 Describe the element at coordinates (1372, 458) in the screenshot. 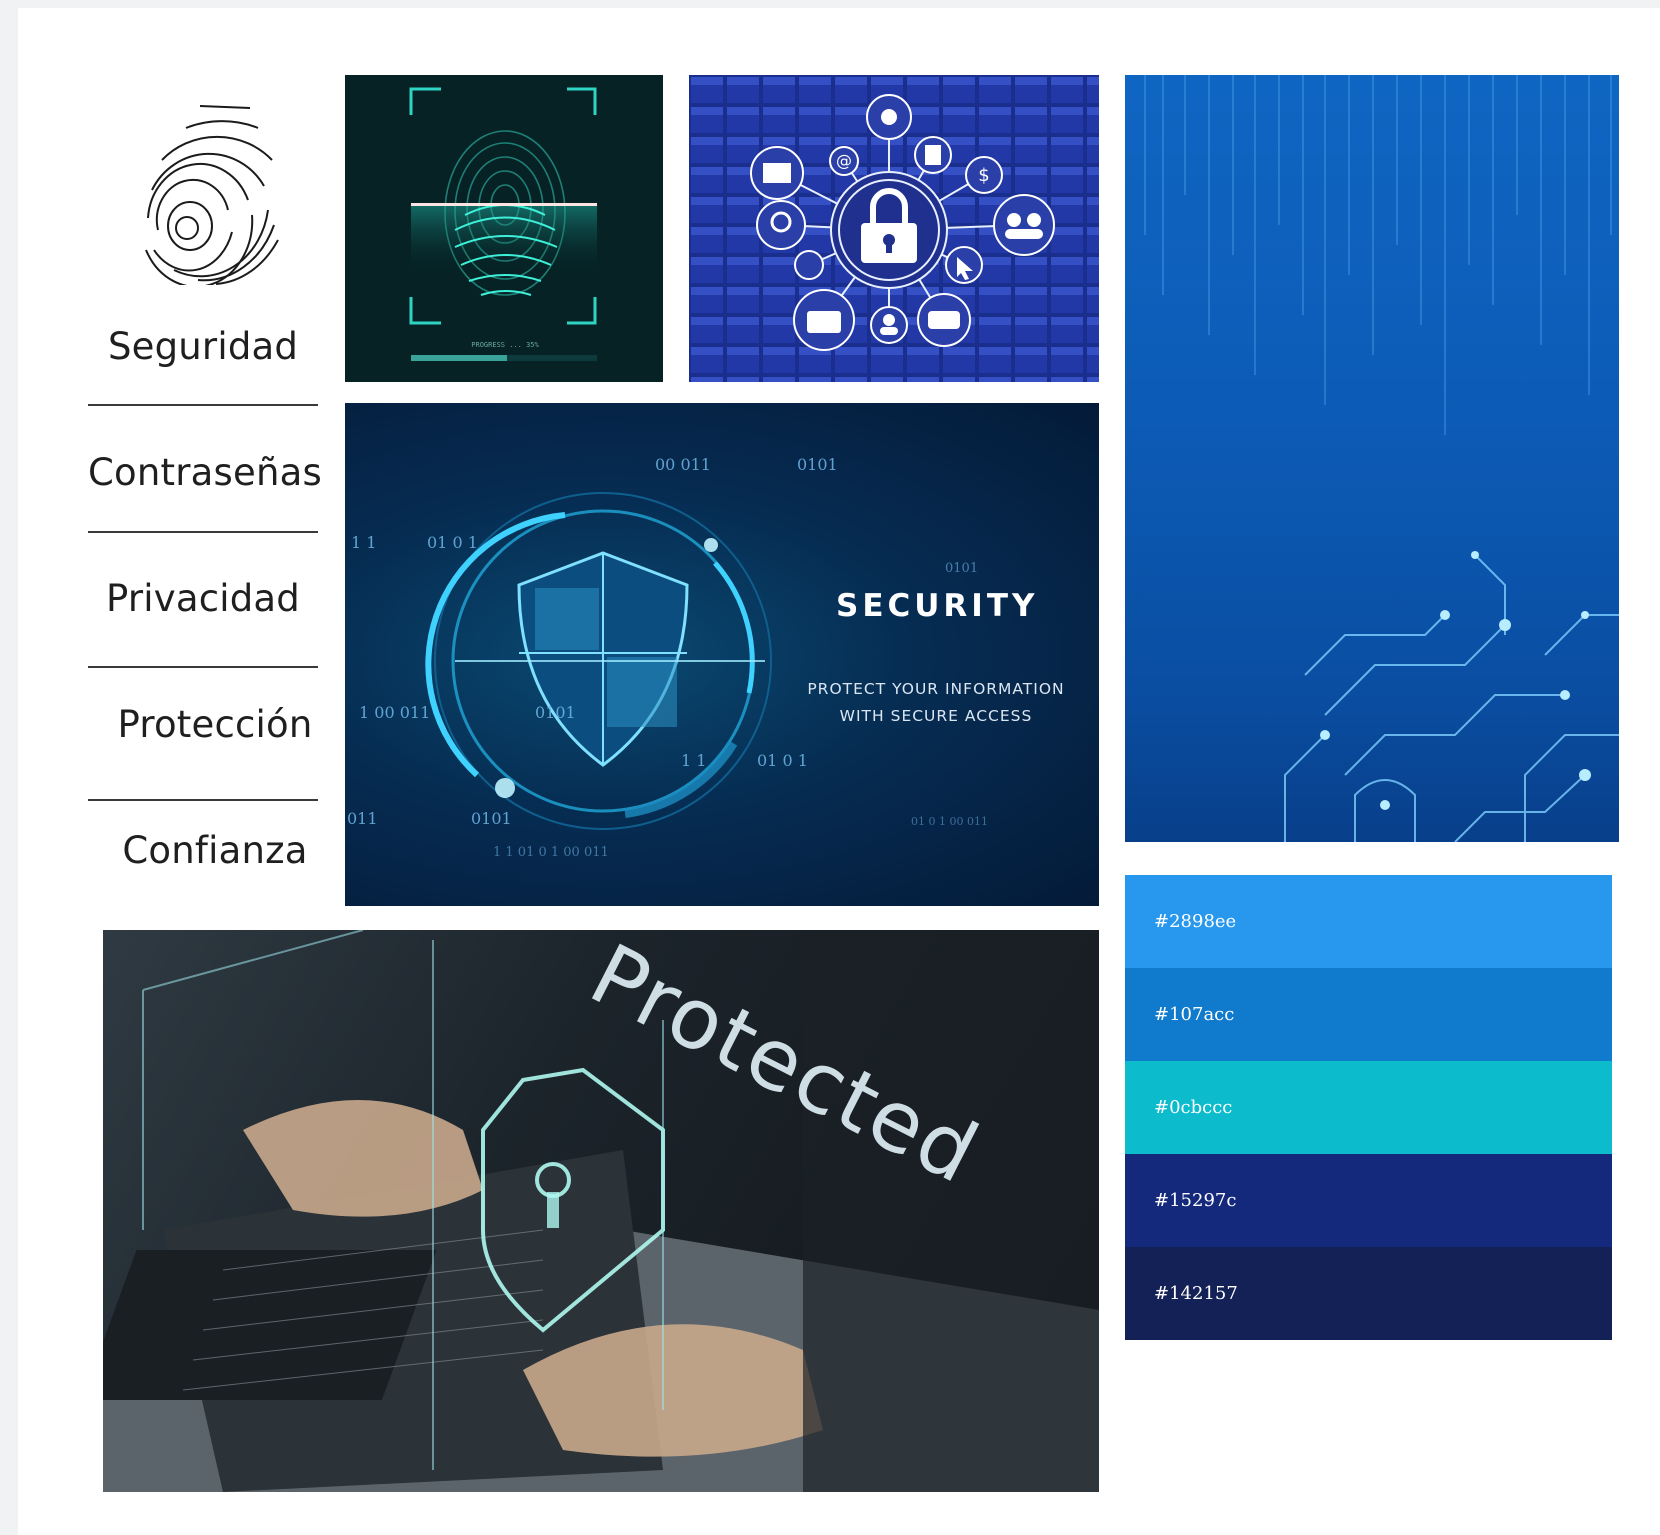

I see `code-circuit-image` at that location.